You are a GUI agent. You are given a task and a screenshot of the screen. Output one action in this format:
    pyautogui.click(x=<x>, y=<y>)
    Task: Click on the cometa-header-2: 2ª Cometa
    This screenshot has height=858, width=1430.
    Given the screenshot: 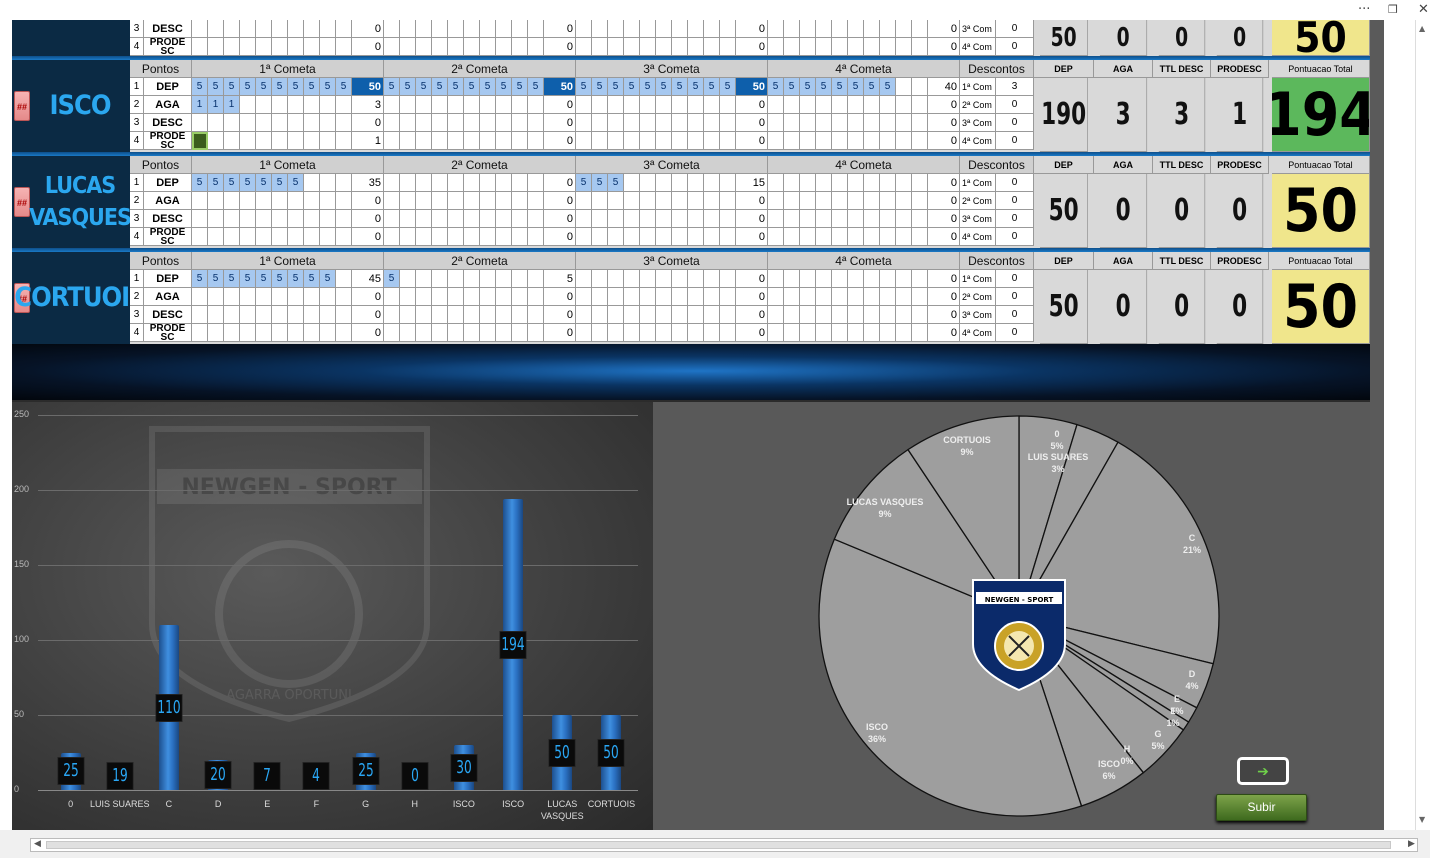 What is the action you would take?
    pyautogui.click(x=480, y=69)
    